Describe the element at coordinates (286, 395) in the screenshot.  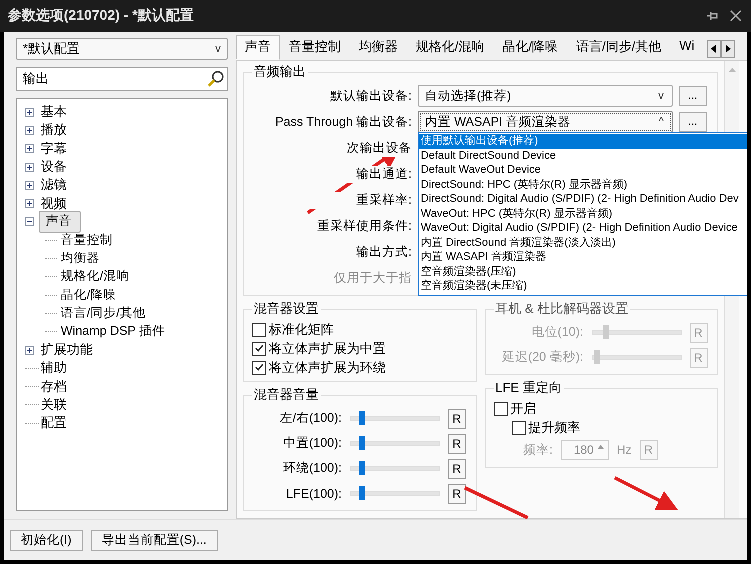
I see `group-title: 混音器音量` at that location.